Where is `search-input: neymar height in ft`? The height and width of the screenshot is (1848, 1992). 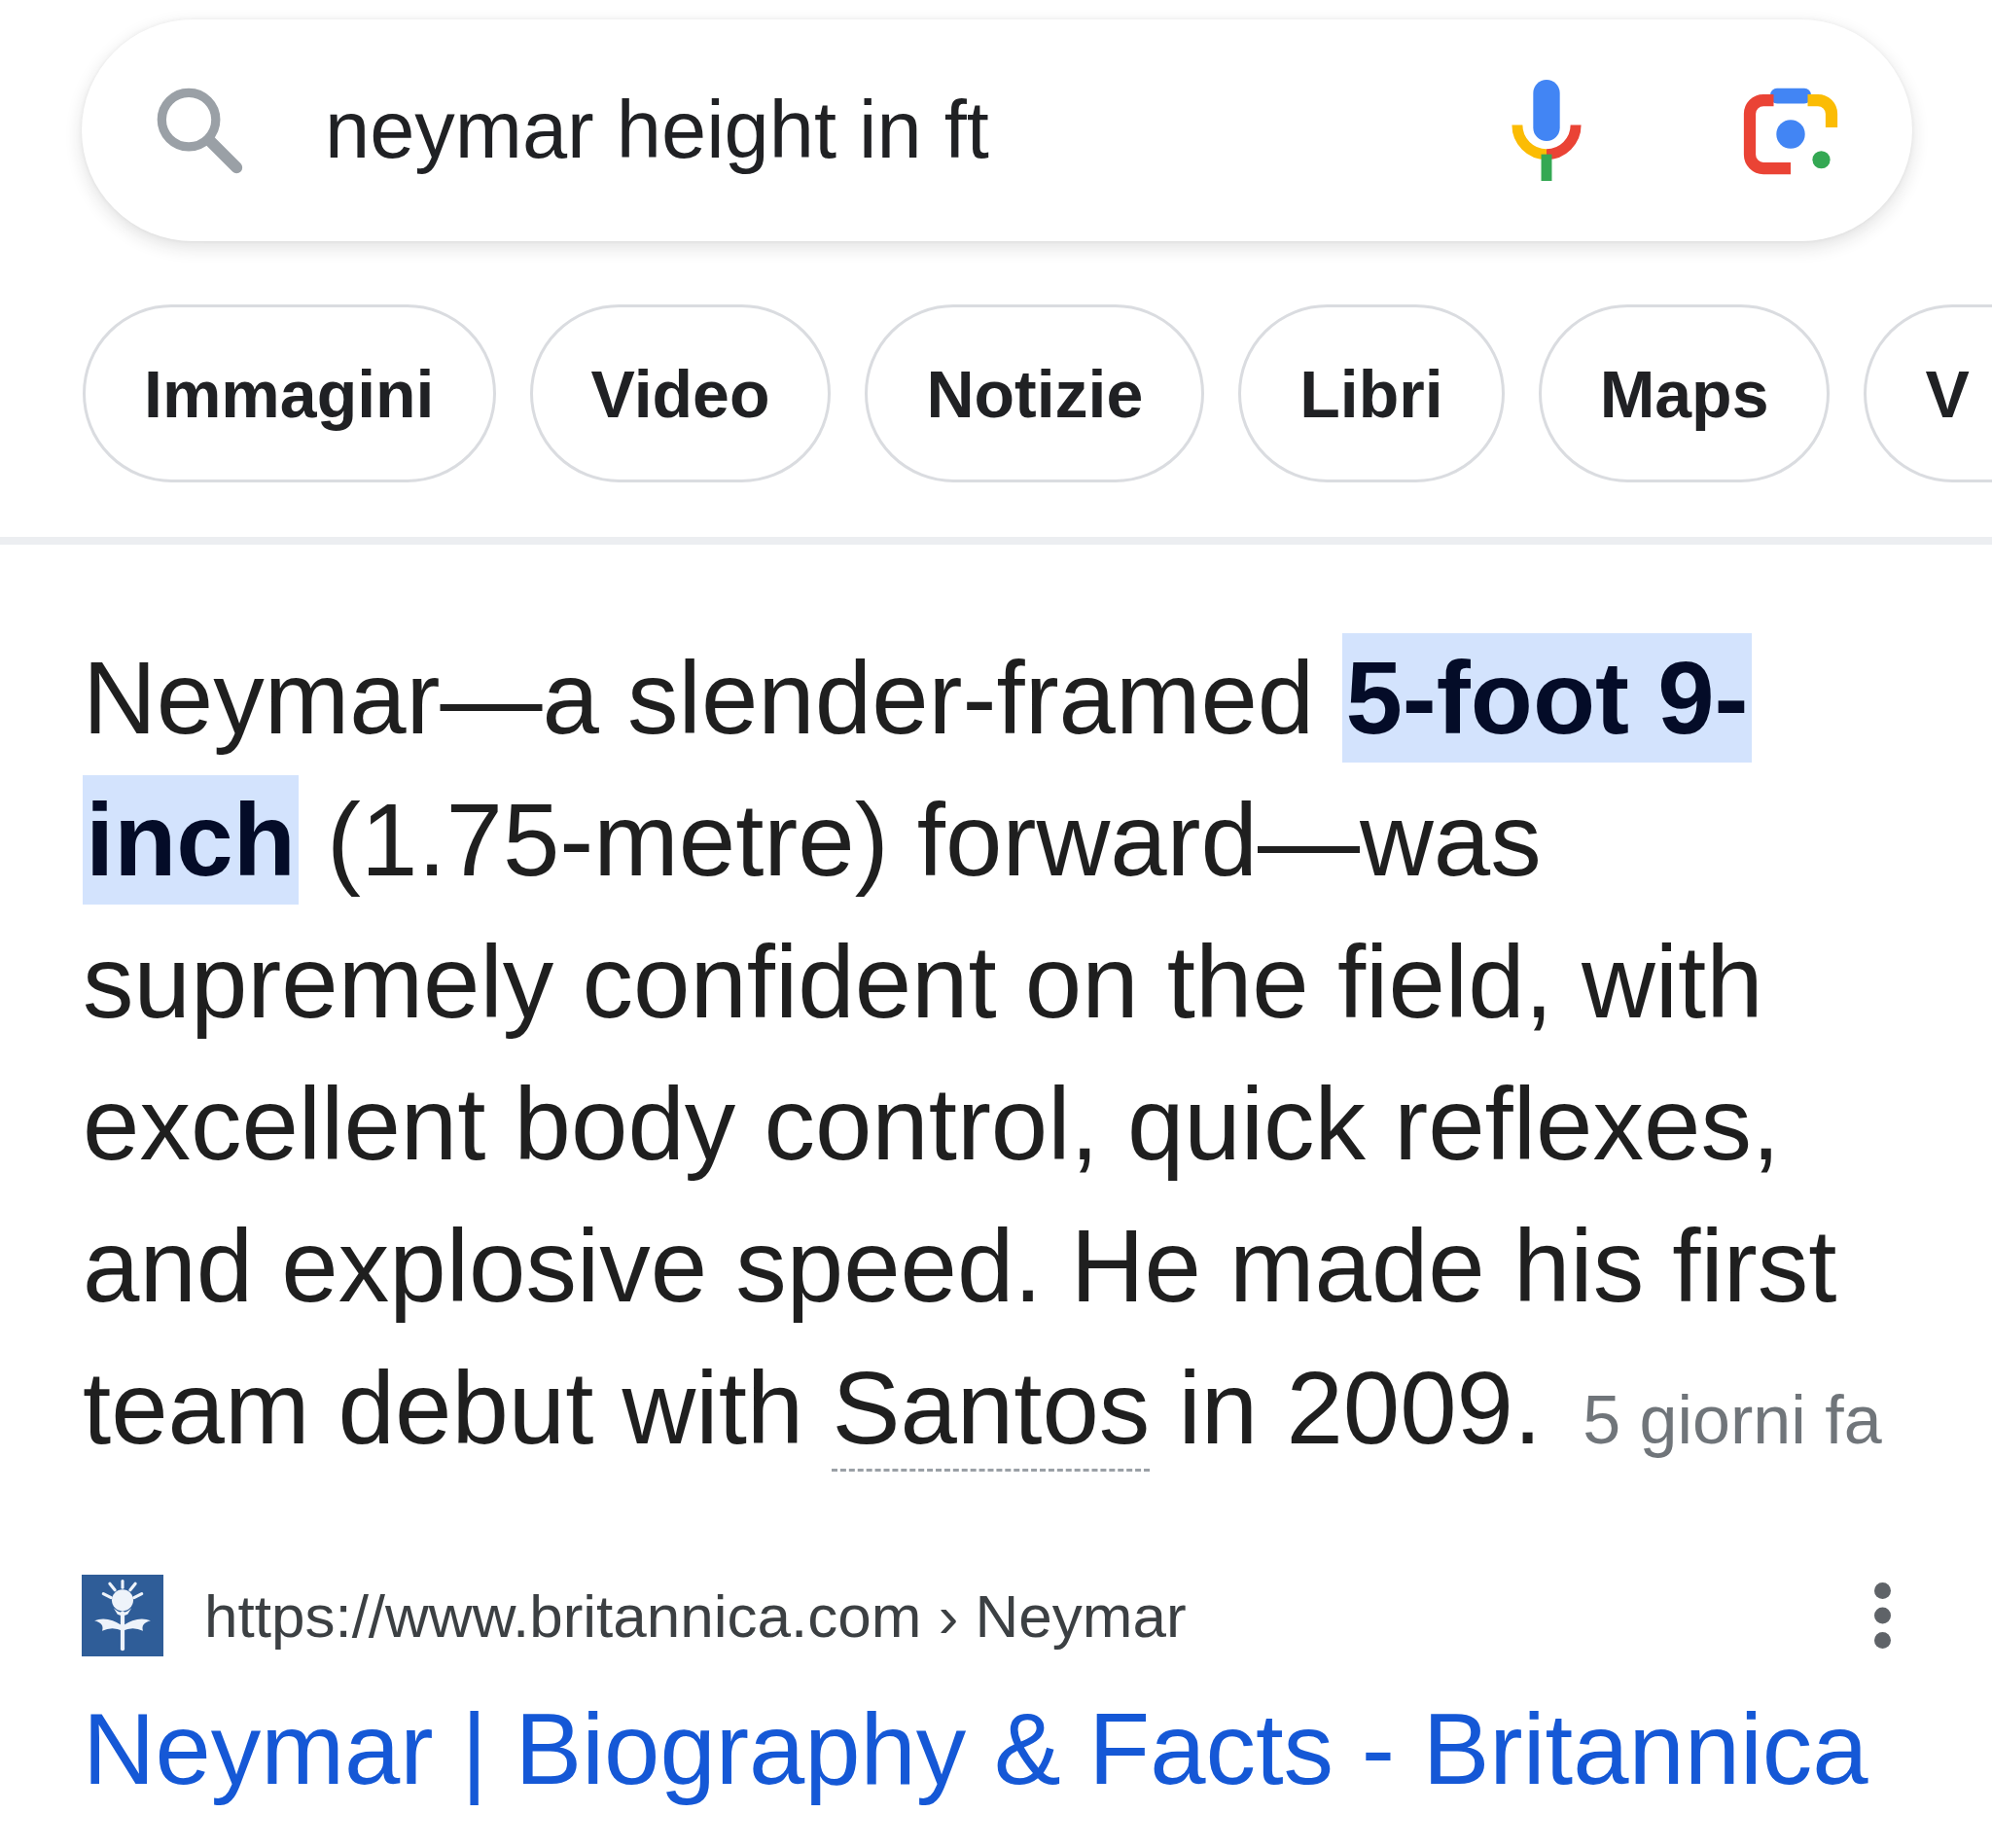 search-input: neymar height in ft is located at coordinates (899, 130).